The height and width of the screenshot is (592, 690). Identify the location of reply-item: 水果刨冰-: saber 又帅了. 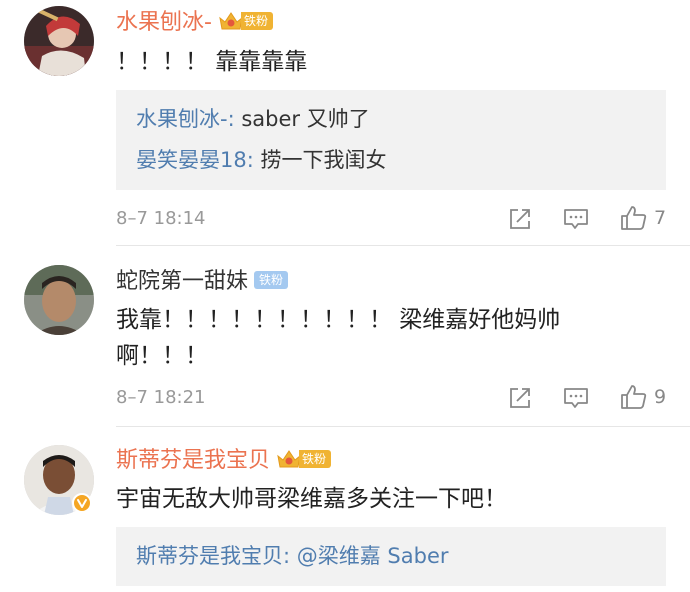
(253, 119).